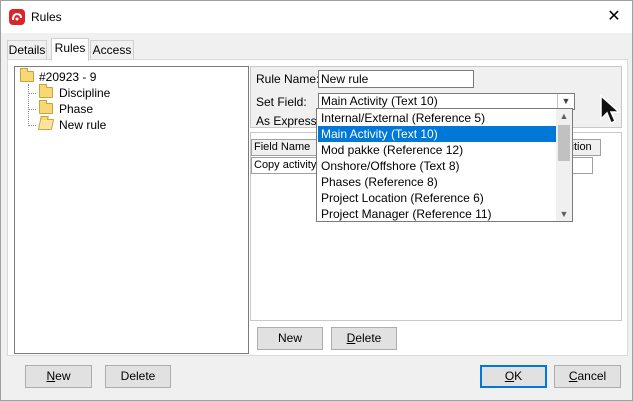 The height and width of the screenshot is (401, 633). Describe the element at coordinates (587, 376) in the screenshot. I see `cancel-button: Cancel` at that location.